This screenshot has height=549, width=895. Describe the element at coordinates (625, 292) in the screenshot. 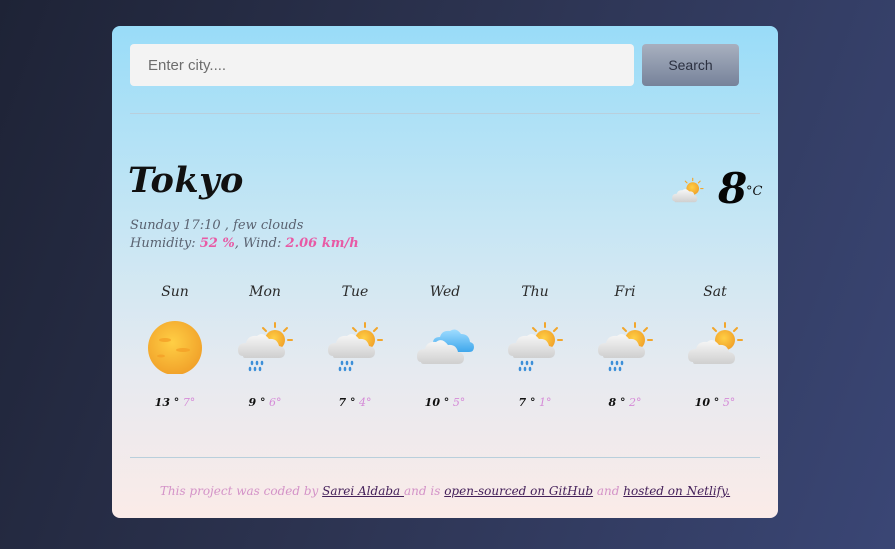

I see `forecast-day-name: Fri` at that location.